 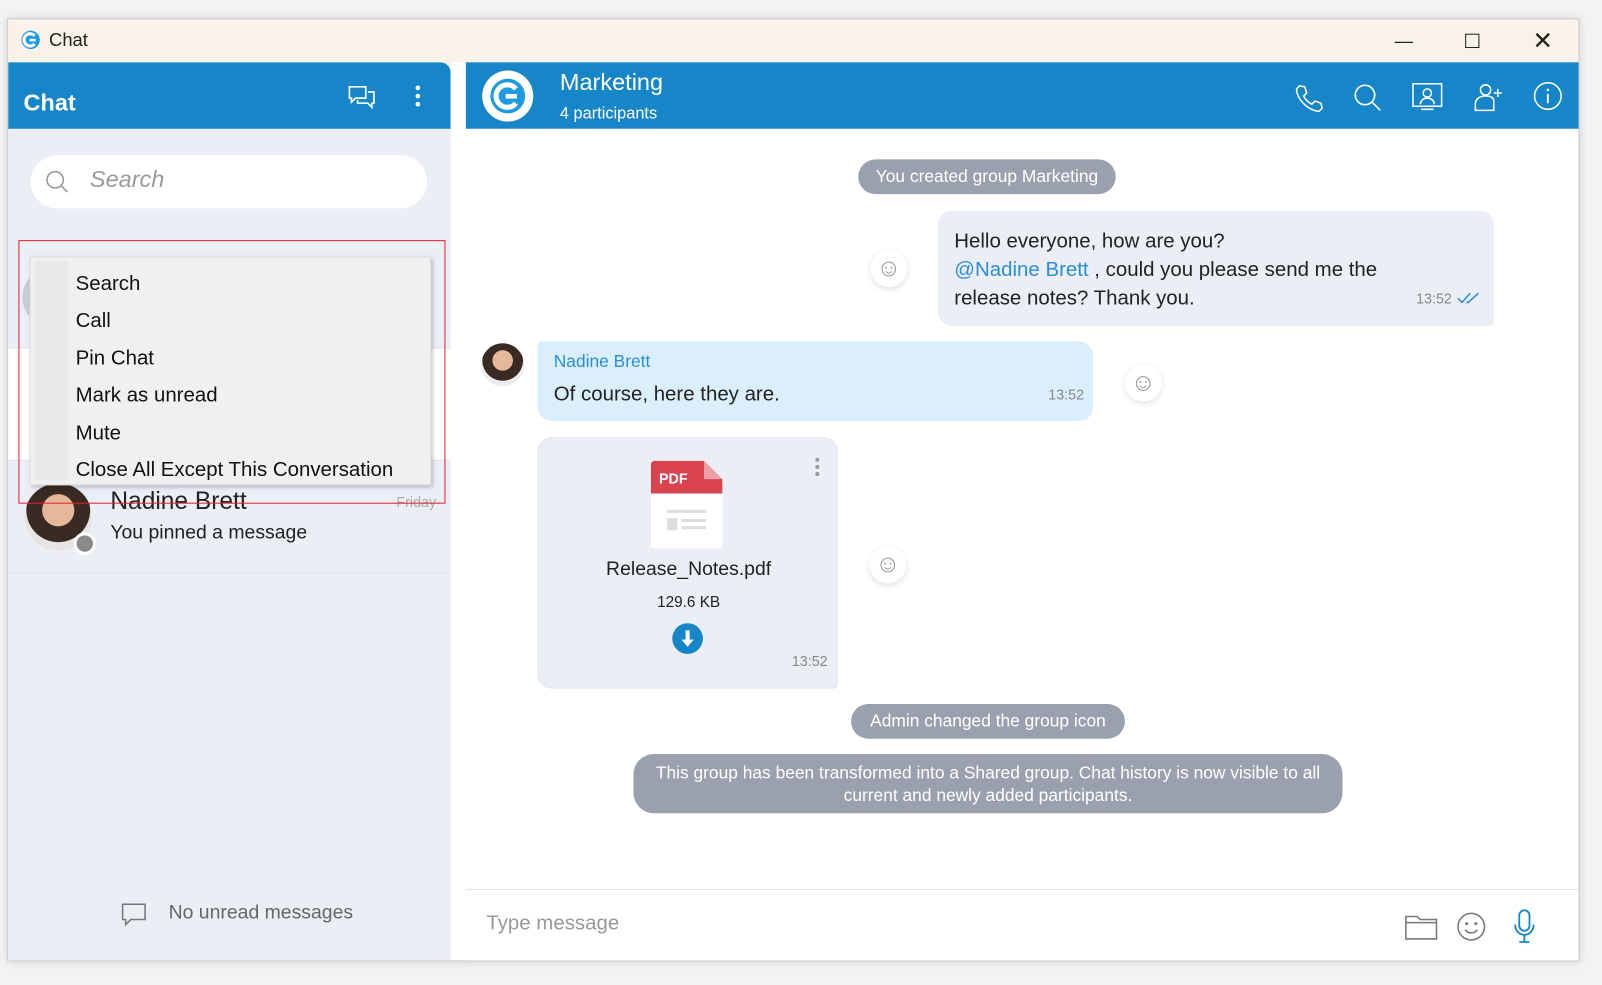 What do you see at coordinates (229, 95) in the screenshot?
I see `sidebar-header: Chat` at bounding box center [229, 95].